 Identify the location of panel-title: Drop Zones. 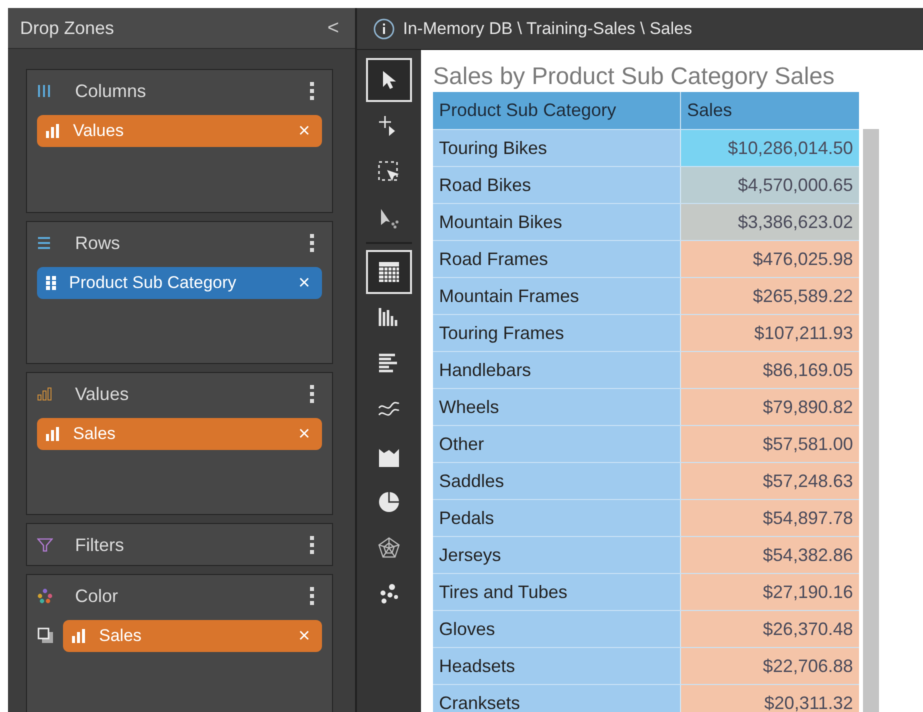
(67, 28).